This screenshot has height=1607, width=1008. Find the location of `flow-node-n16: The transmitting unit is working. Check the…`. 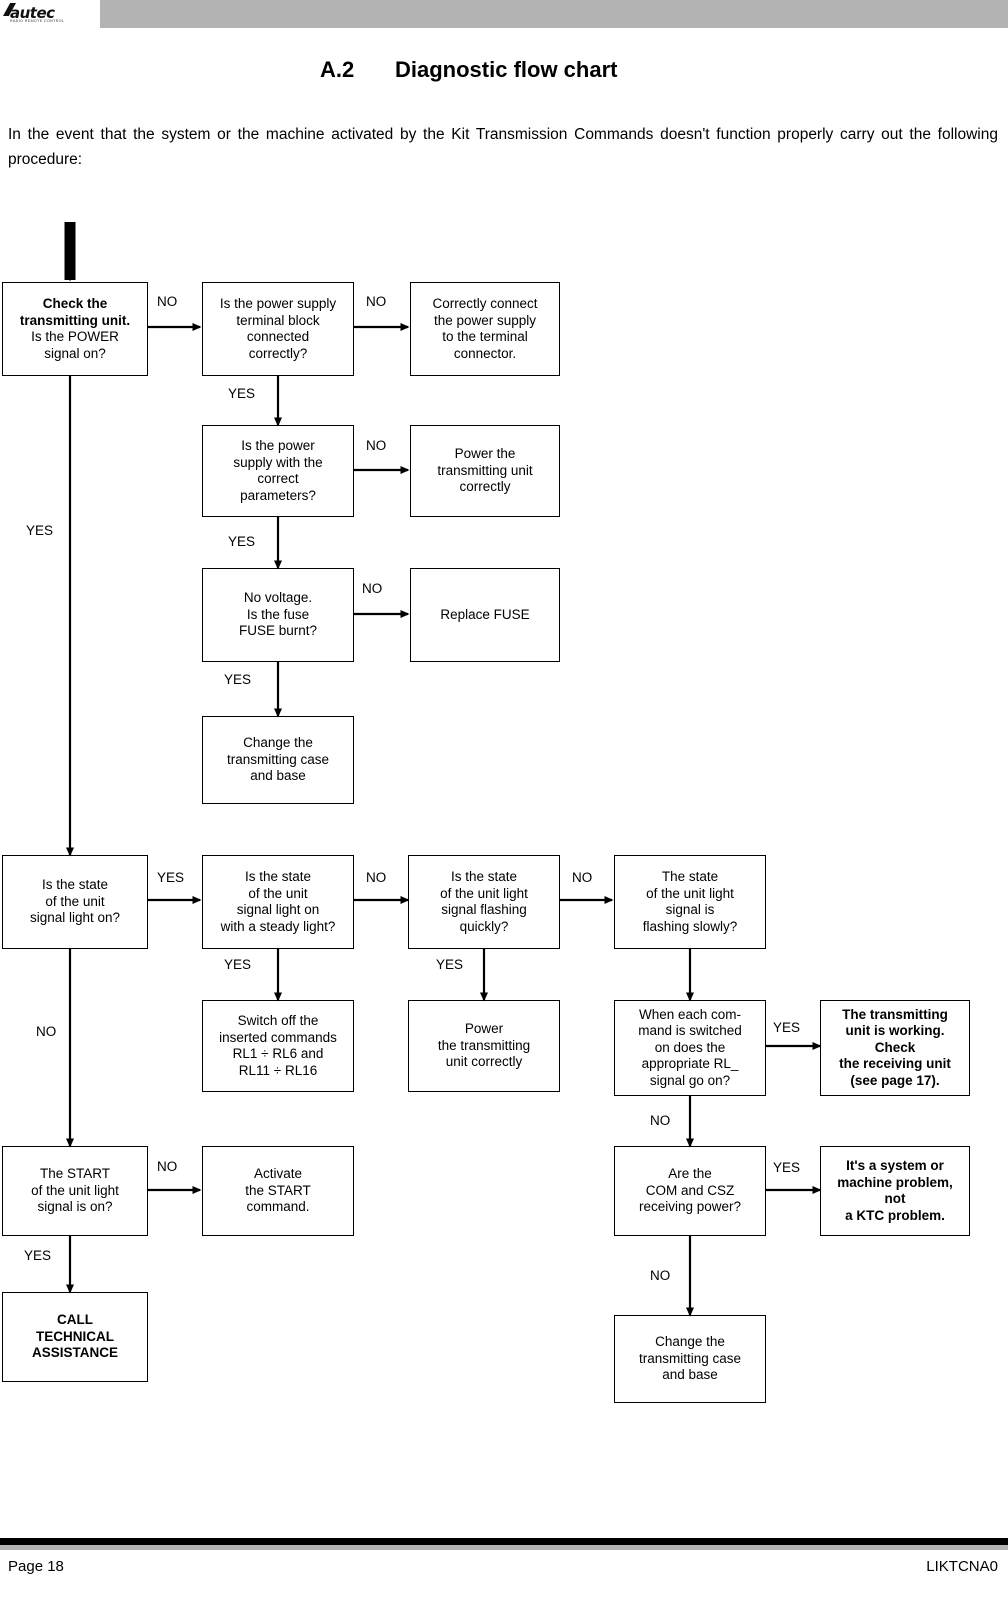

flow-node-n16: The transmitting unit is working. Check the… is located at coordinates (895, 1048).